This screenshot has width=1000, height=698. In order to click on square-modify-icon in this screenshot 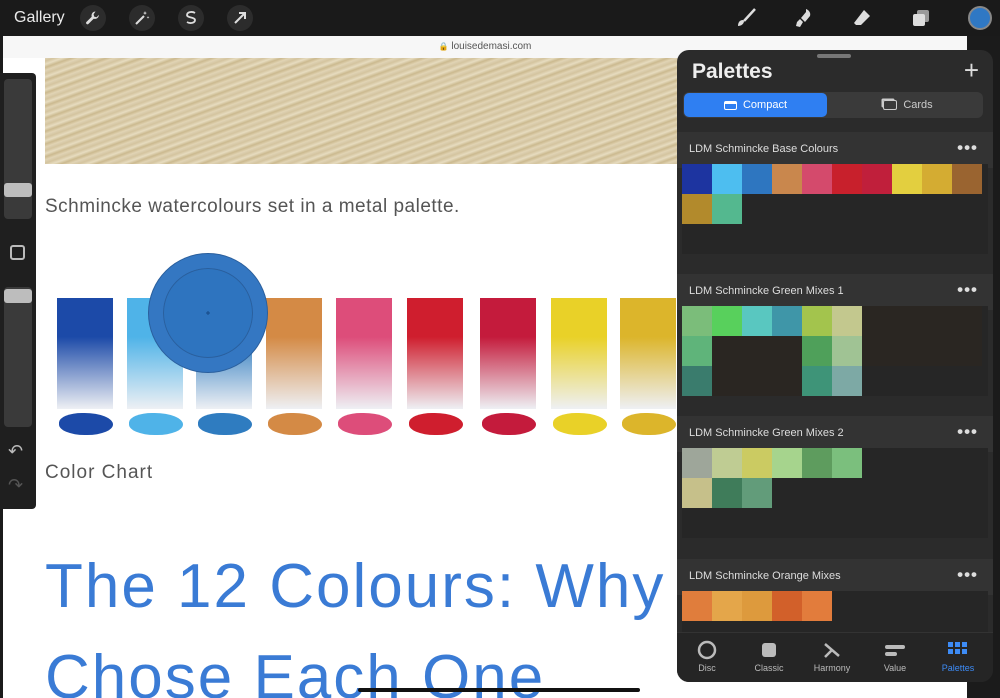, I will do `click(17, 252)`.